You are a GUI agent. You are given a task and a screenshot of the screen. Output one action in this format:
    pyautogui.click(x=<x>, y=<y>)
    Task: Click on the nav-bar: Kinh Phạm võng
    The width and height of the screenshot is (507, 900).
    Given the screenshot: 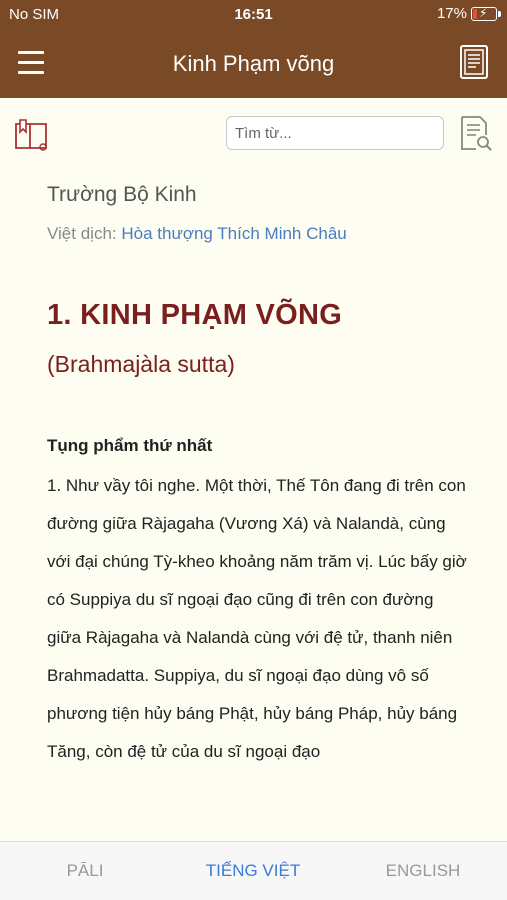 What is the action you would take?
    pyautogui.click(x=253, y=63)
    